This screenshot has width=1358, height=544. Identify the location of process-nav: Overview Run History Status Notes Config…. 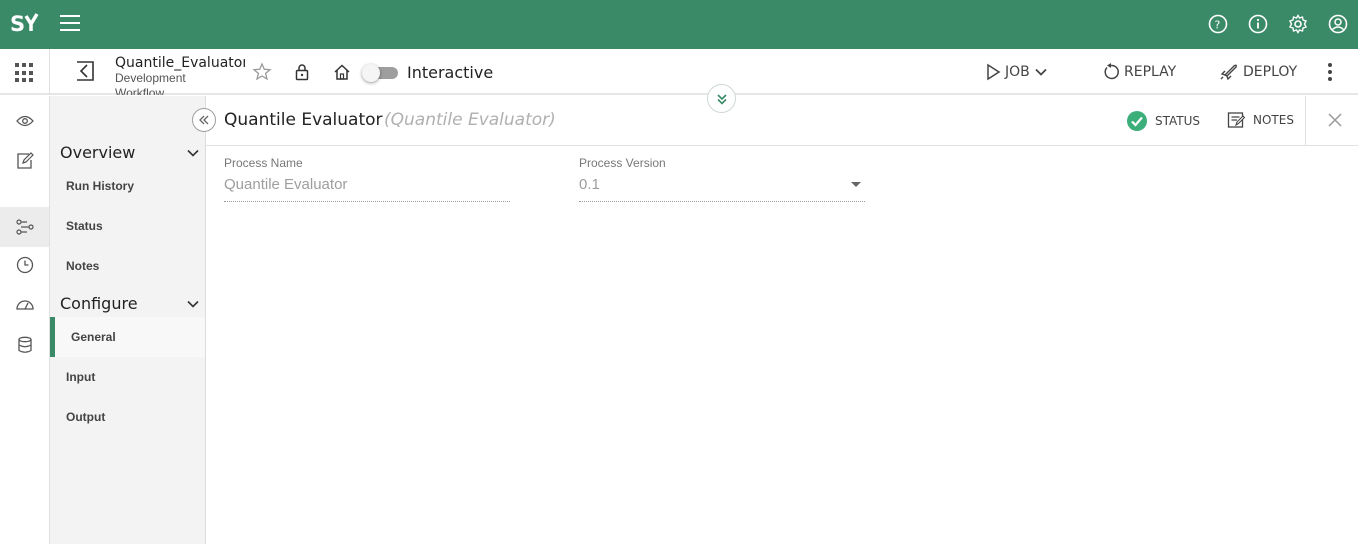
(128, 320).